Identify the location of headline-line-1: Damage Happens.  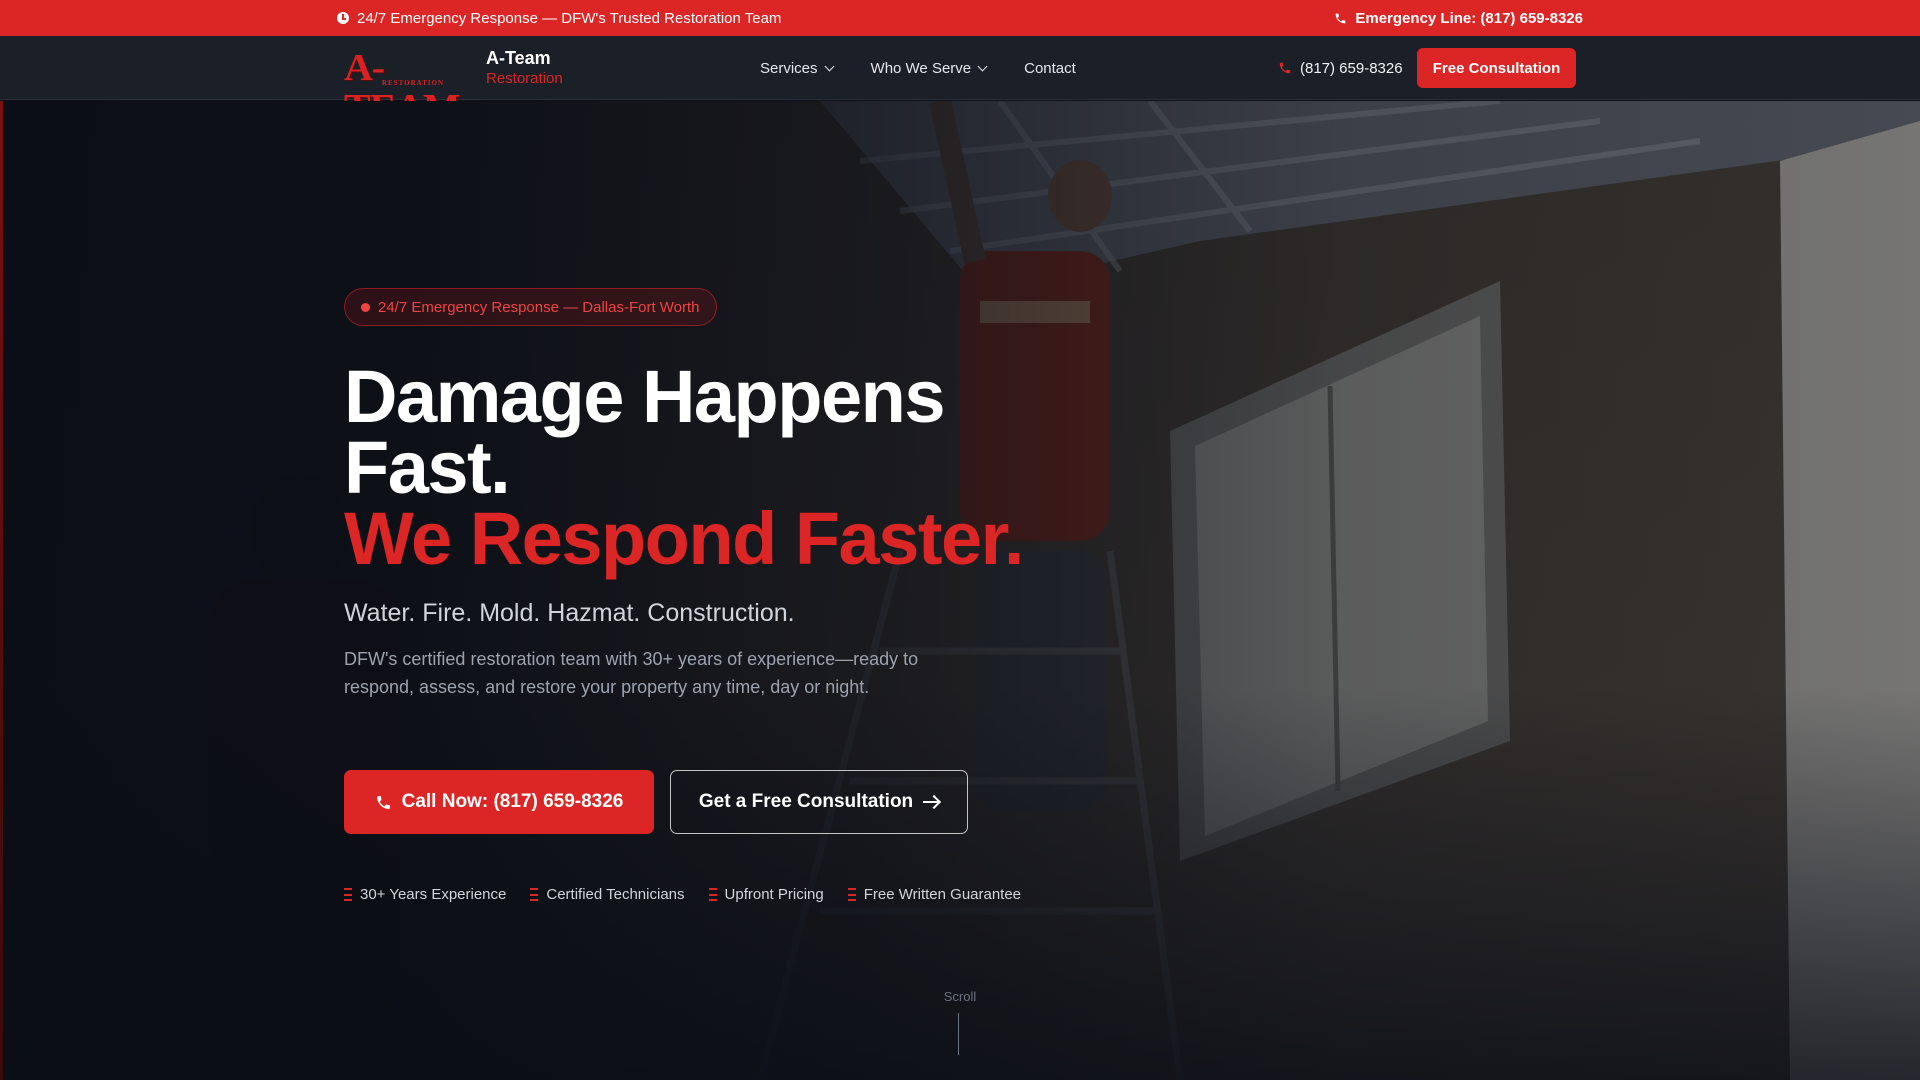
(644, 396).